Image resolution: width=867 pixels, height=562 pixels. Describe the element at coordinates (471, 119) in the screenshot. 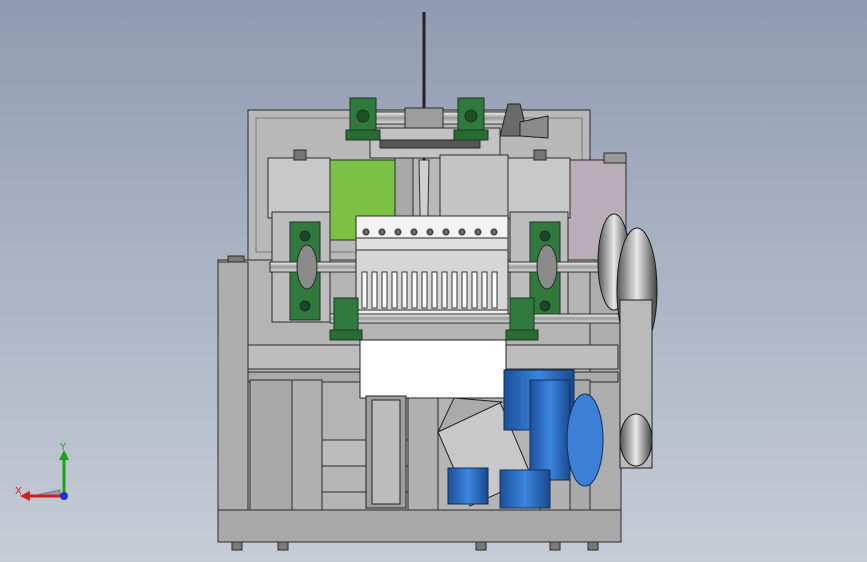

I see `top-right-bearing` at that location.